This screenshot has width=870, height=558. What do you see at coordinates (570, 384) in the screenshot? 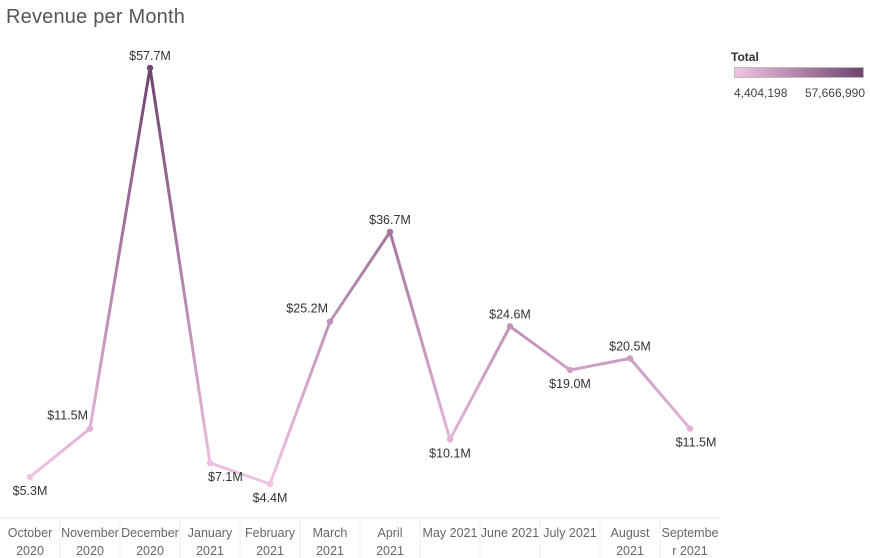
I see `data-label: $19.0M` at bounding box center [570, 384].